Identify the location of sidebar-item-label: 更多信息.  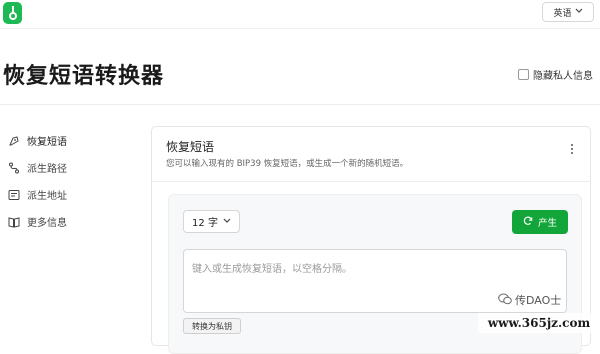
(47, 223).